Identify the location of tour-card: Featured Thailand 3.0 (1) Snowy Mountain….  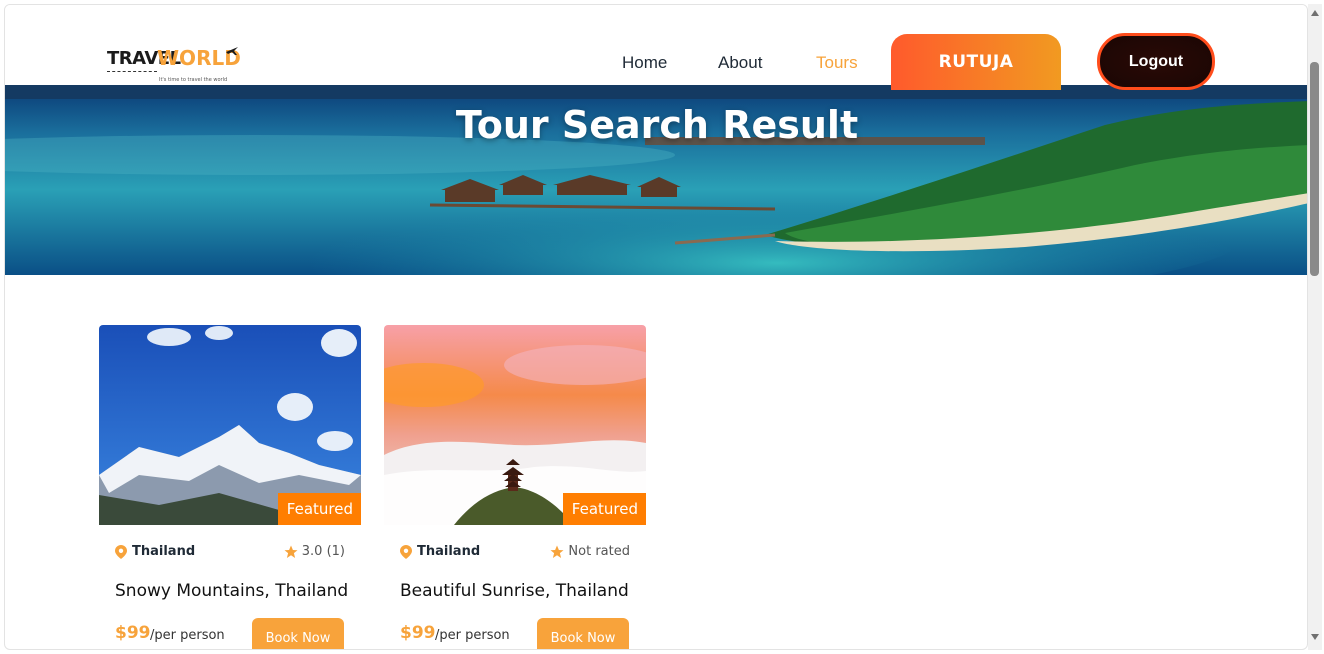
(230, 487).